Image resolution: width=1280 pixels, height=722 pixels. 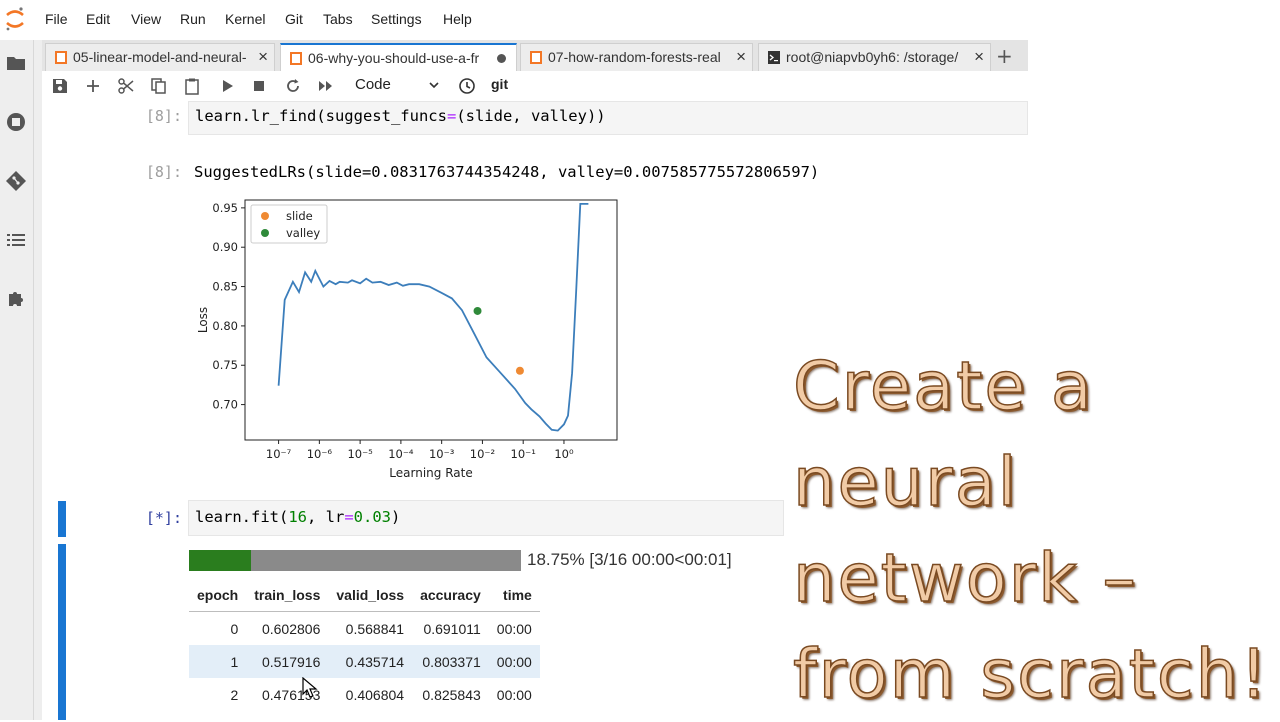 What do you see at coordinates (225, 247) in the screenshot?
I see `y-tick-label: 0.90` at bounding box center [225, 247].